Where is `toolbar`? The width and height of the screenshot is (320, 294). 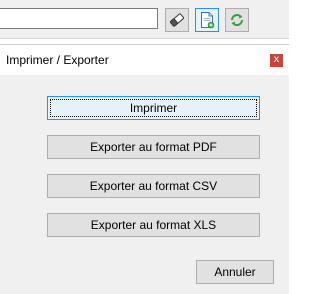
toolbar is located at coordinates (144, 19).